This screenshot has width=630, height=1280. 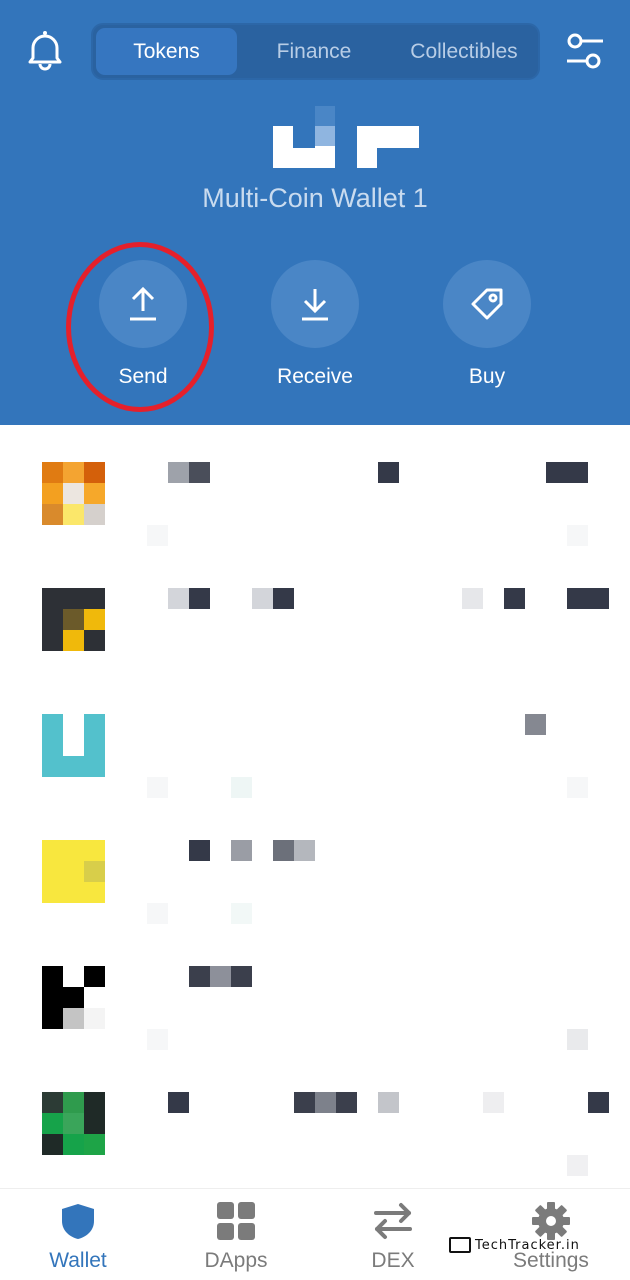 I want to click on nav-dex-label: DEX, so click(x=393, y=1260).